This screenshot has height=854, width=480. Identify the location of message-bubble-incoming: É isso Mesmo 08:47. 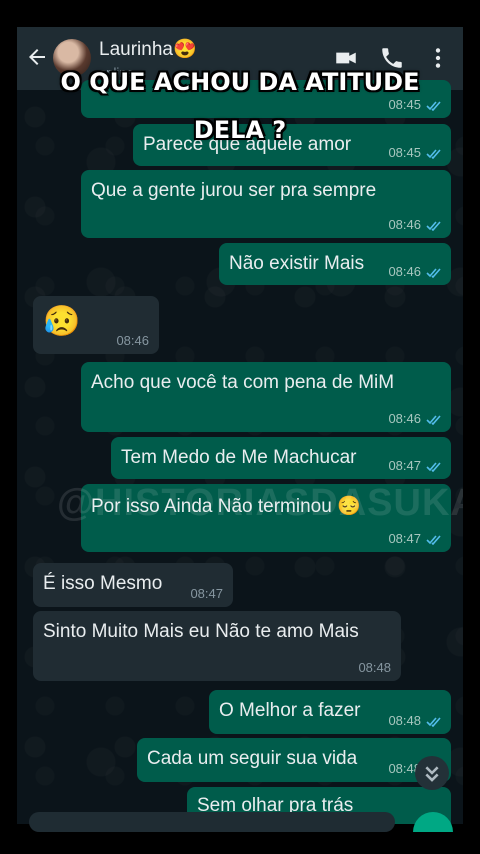
(133, 585).